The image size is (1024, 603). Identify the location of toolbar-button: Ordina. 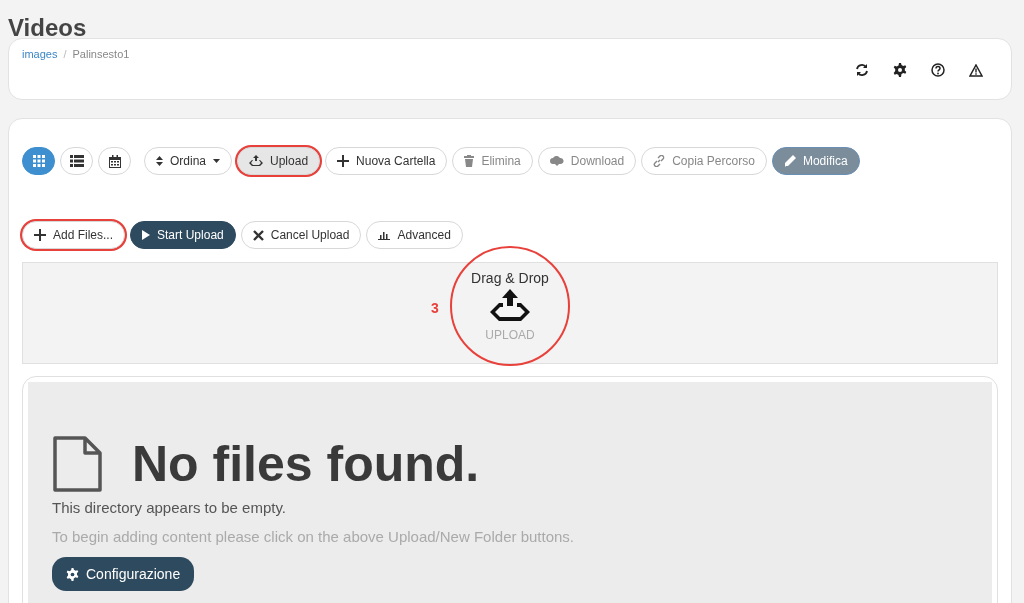
(188, 161).